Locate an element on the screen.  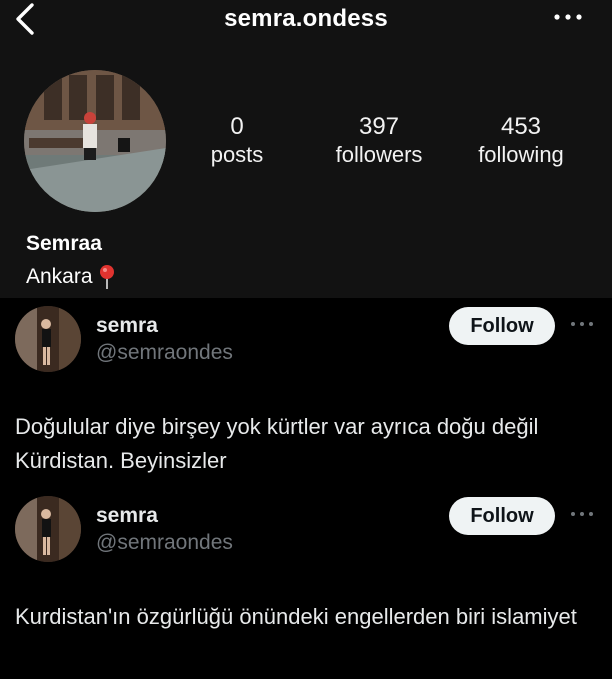
round-pushpin-icon is located at coordinates (106, 277).